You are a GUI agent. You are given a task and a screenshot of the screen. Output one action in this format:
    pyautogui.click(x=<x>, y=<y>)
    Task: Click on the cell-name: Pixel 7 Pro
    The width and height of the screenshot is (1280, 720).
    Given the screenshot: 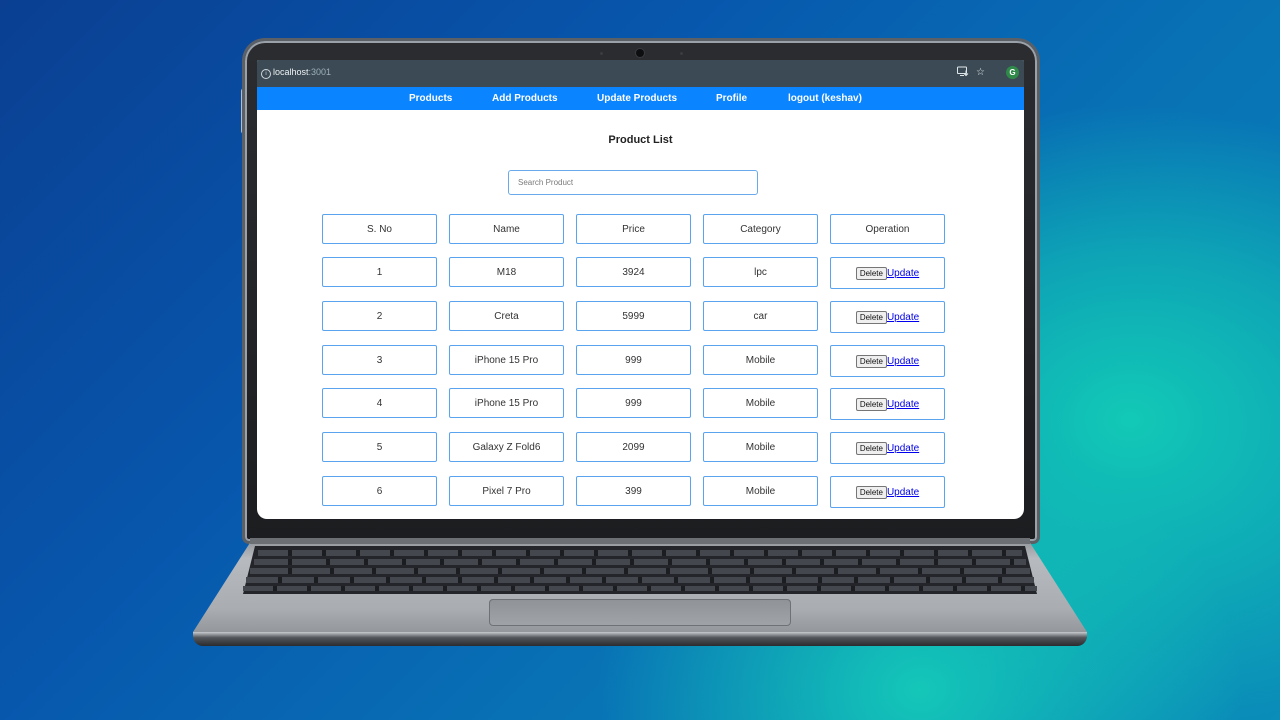 What is the action you would take?
    pyautogui.click(x=506, y=491)
    